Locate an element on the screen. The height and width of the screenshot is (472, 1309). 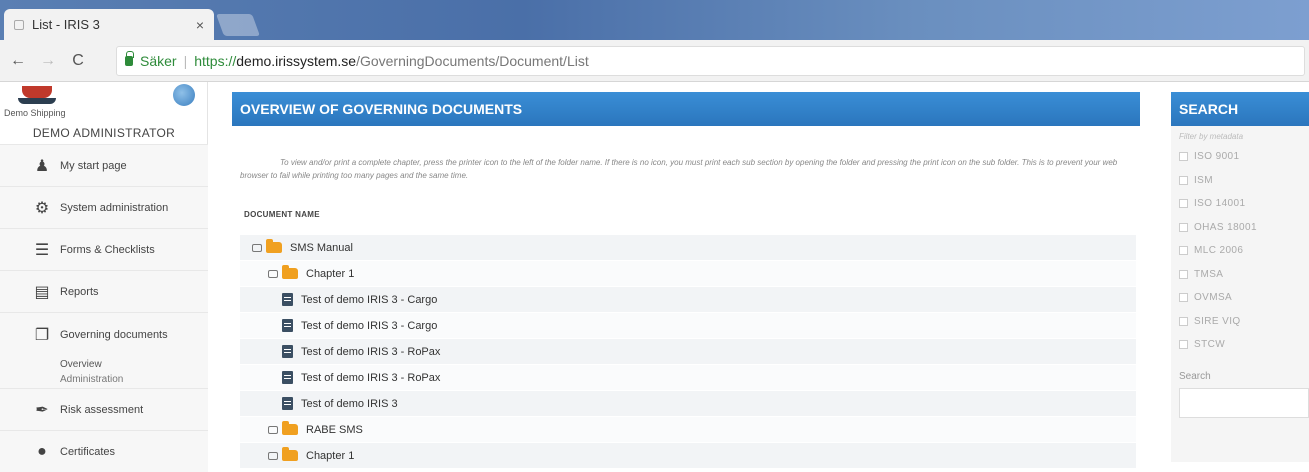
tree-item-label: RABE SMS is located at coordinates (334, 429).